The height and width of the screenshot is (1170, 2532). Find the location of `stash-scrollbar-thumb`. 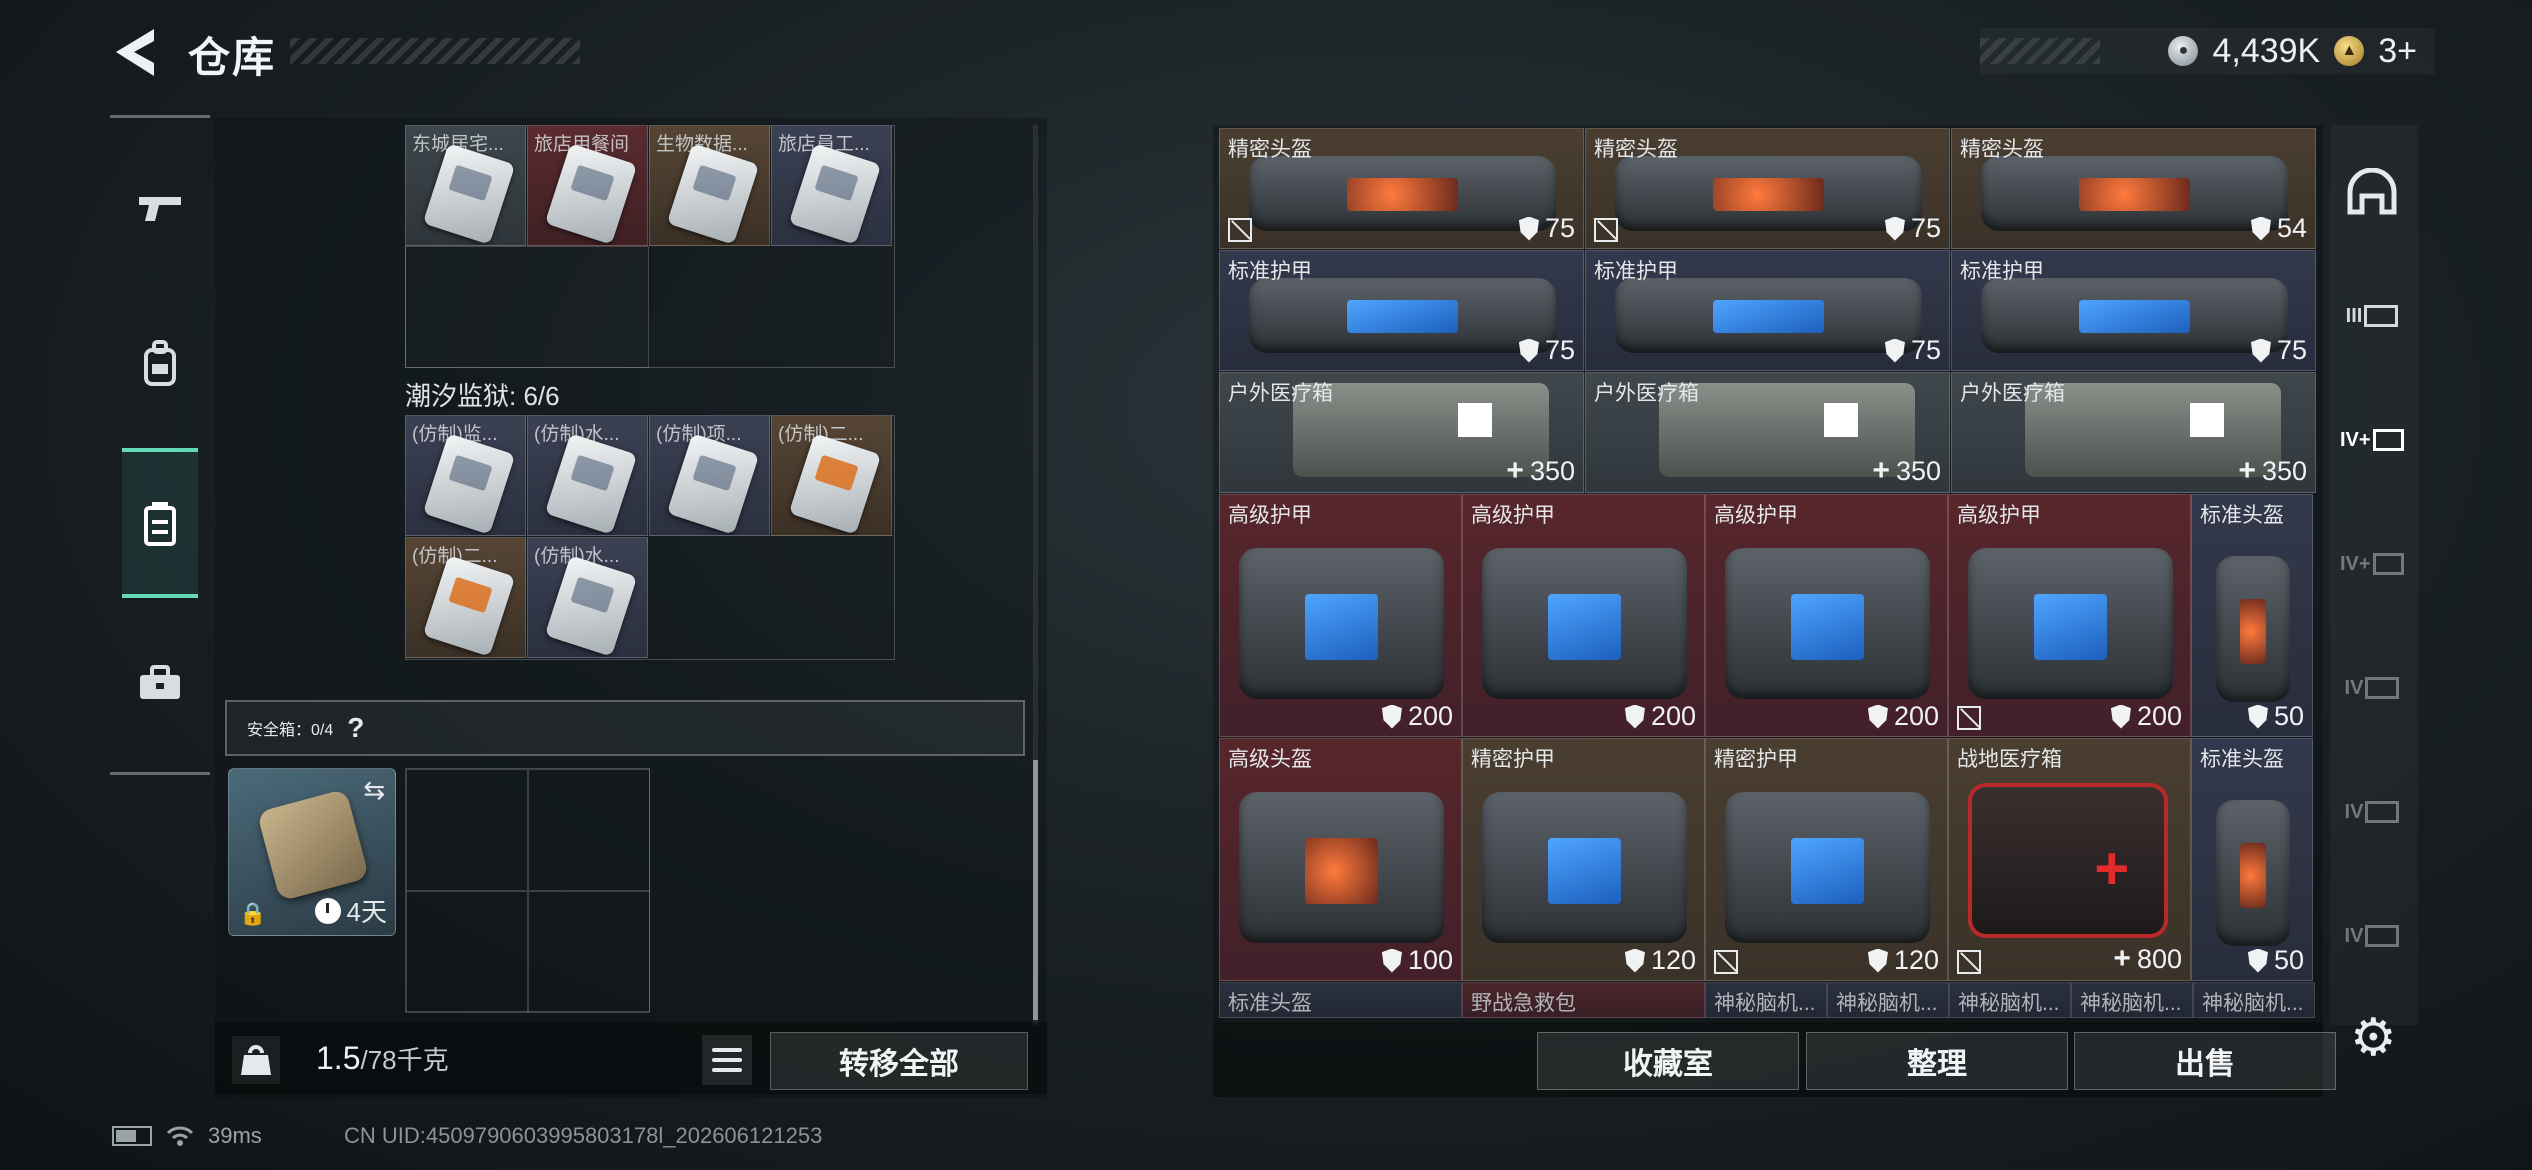

stash-scrollbar-thumb is located at coordinates (1035, 890).